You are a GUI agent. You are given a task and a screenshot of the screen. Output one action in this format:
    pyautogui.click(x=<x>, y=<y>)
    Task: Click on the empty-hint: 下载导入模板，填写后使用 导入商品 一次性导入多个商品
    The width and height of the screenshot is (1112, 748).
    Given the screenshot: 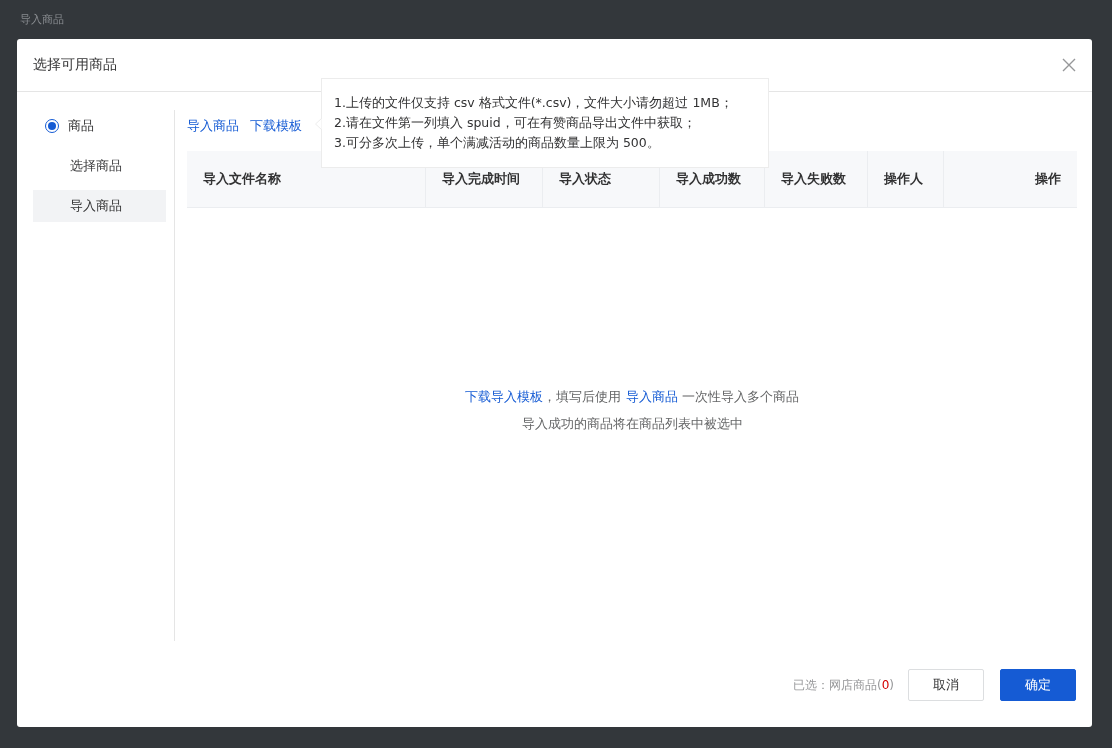 What is the action you would take?
    pyautogui.click(x=632, y=397)
    